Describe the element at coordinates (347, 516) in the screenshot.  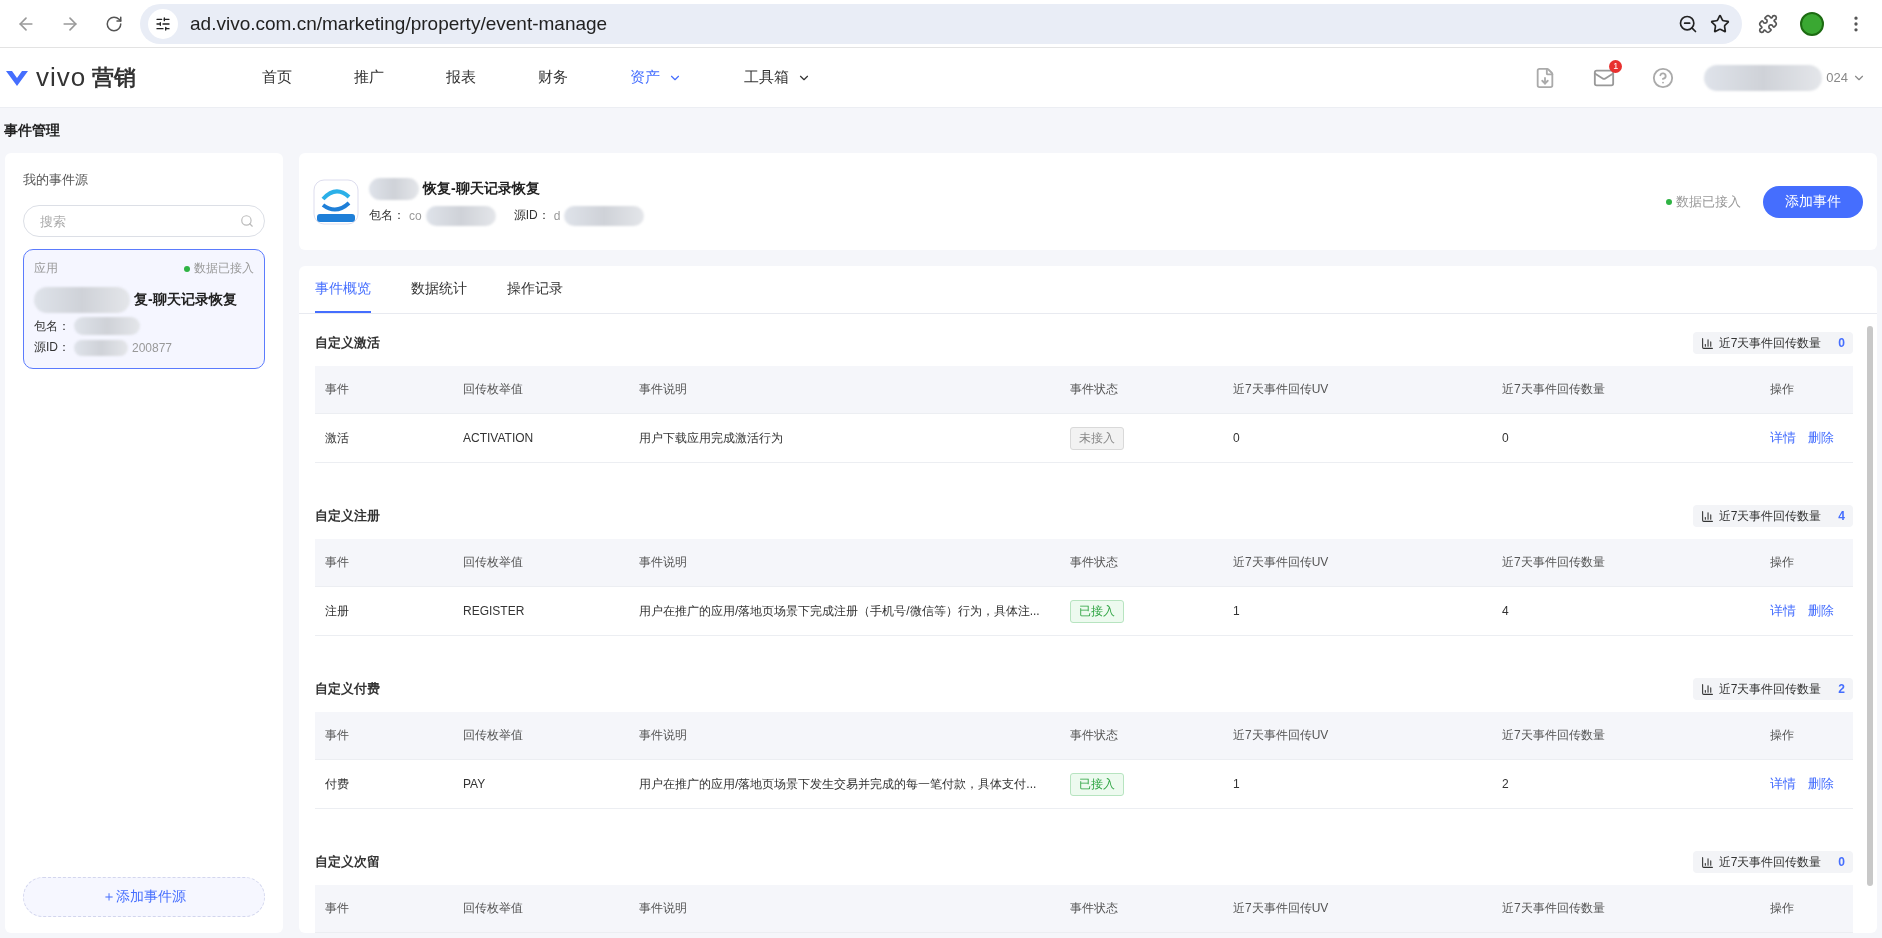
I see `section-title: 自定义注册` at that location.